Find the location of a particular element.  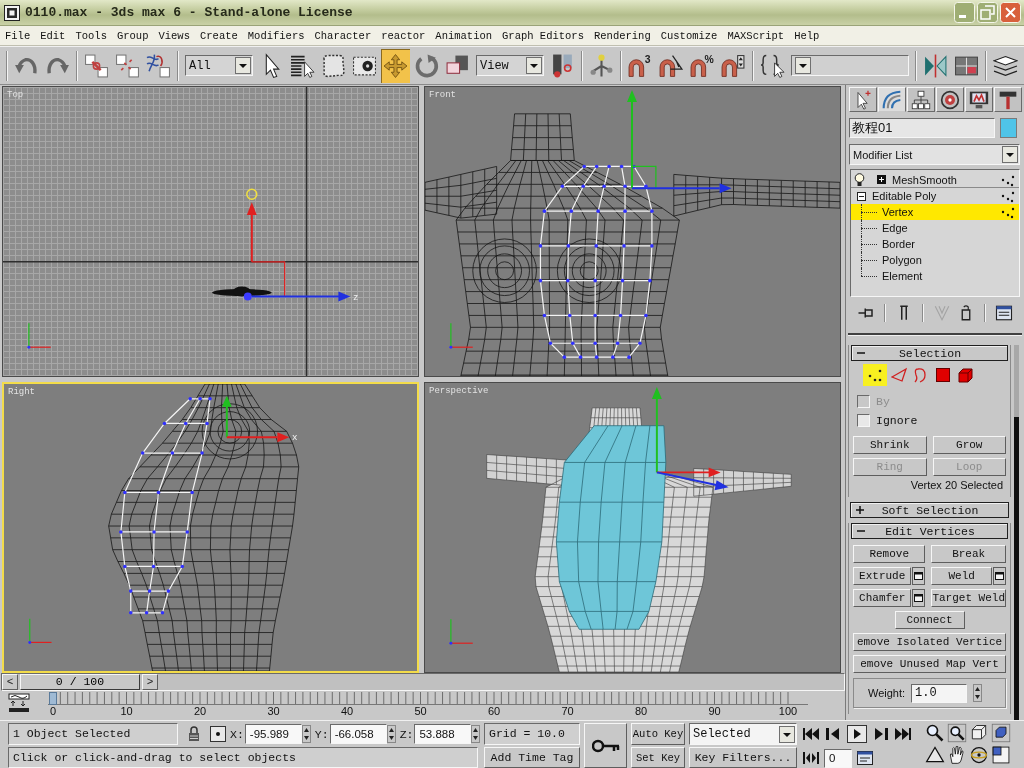

sub-object-item: Edge is located at coordinates (935, 228).